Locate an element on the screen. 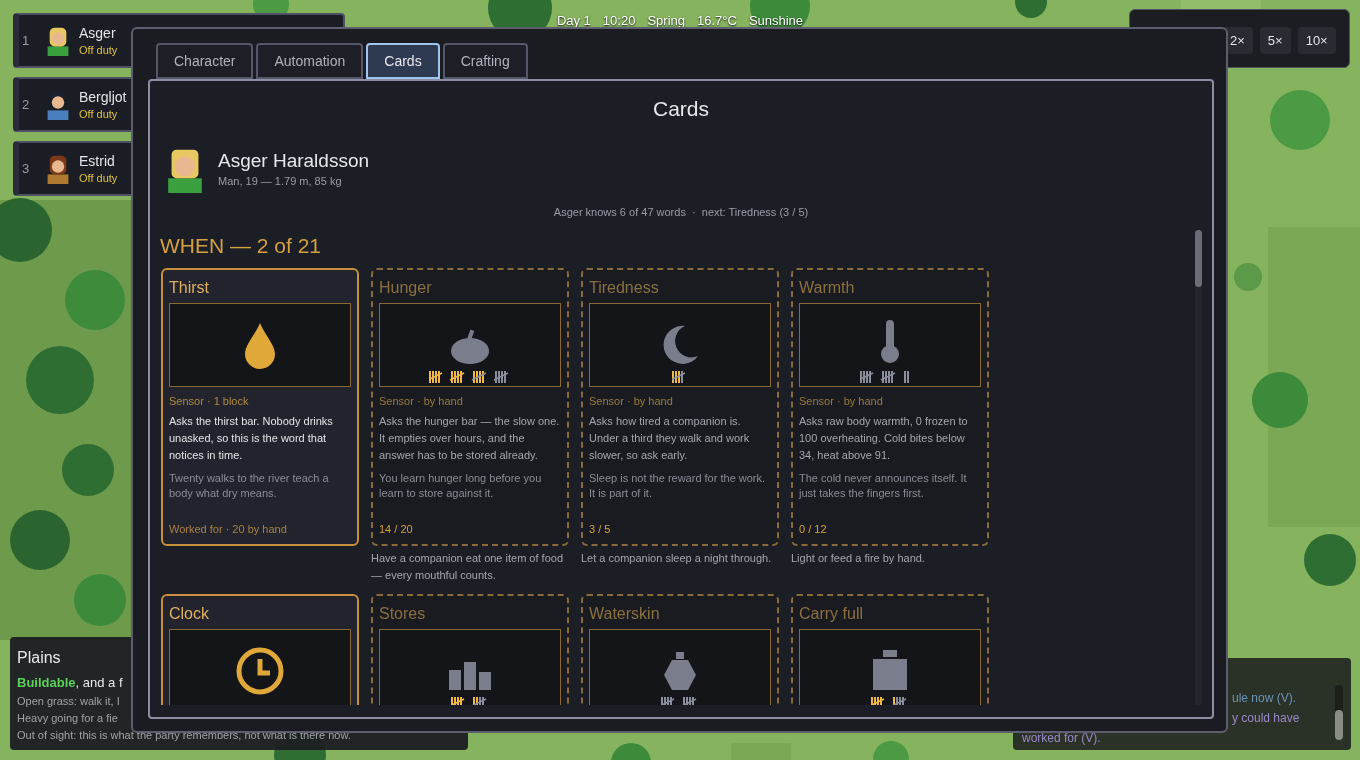 The width and height of the screenshot is (1360, 760). card-title: Clock is located at coordinates (189, 613).